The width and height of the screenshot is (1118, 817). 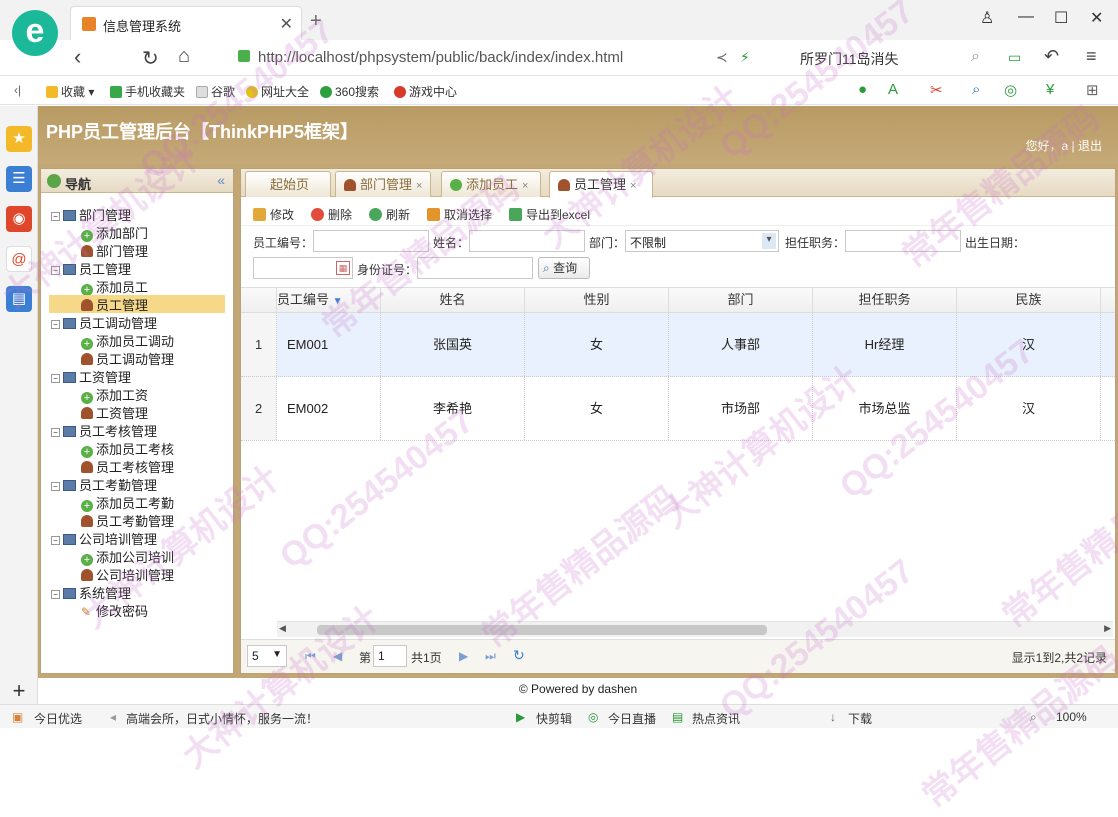 I want to click on nav-item: + 添加员工, so click(x=114, y=286).